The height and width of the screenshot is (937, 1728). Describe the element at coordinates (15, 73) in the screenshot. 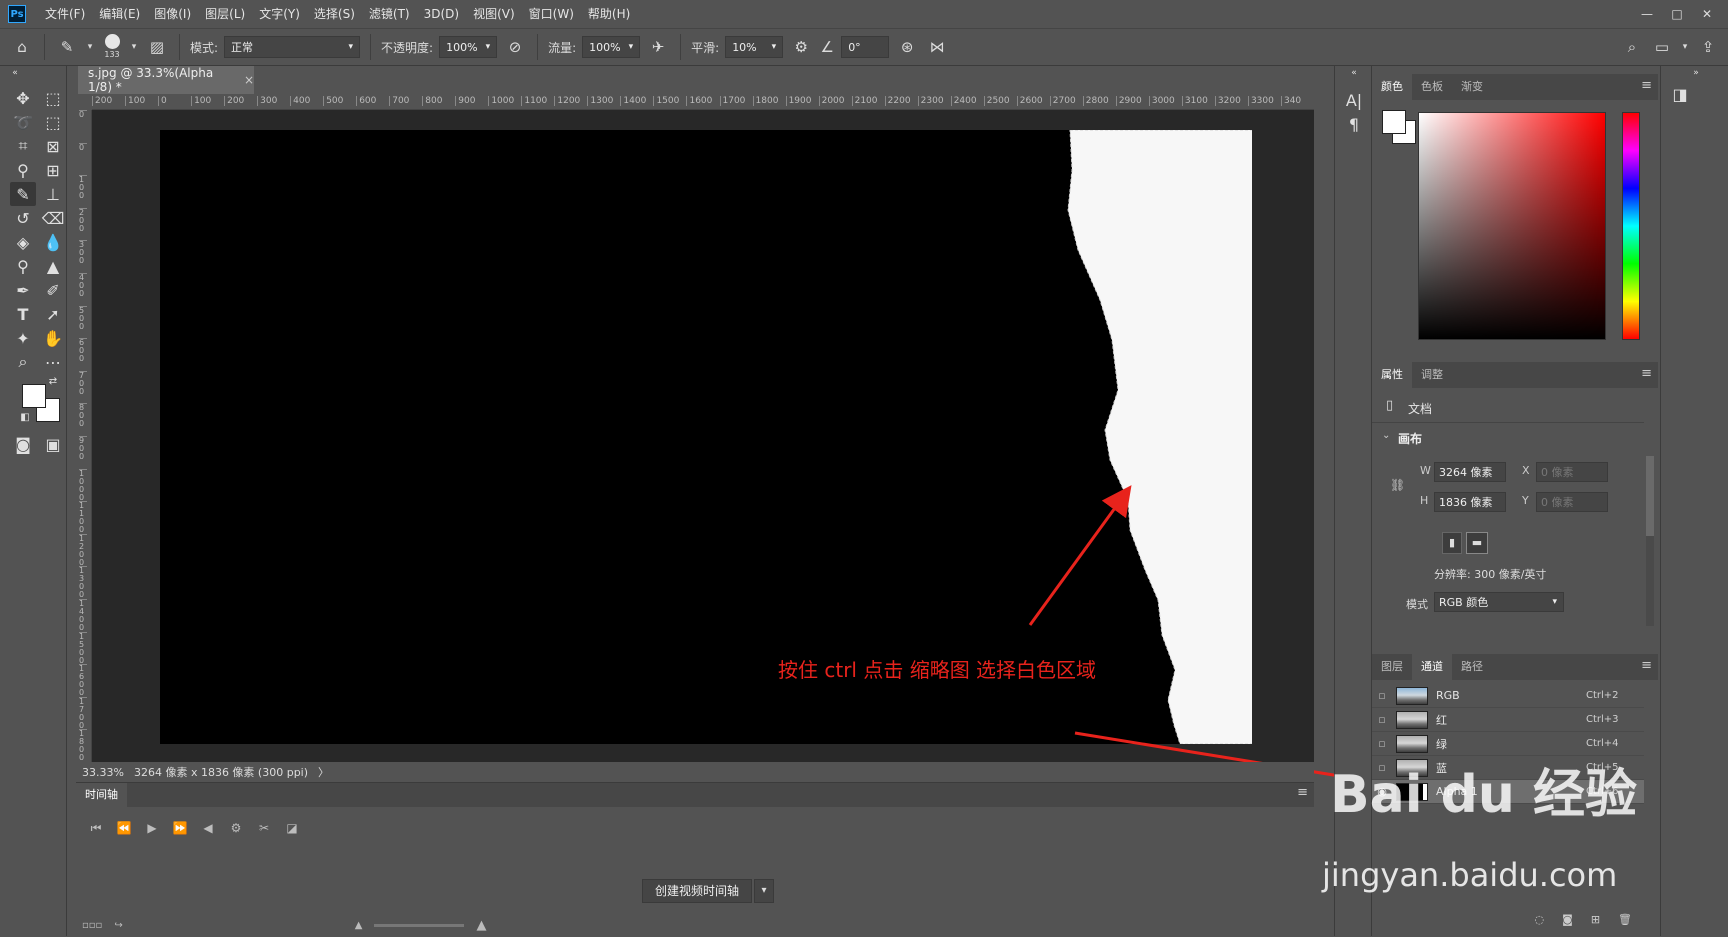

I see `collapse-toolbar-icon: «` at that location.